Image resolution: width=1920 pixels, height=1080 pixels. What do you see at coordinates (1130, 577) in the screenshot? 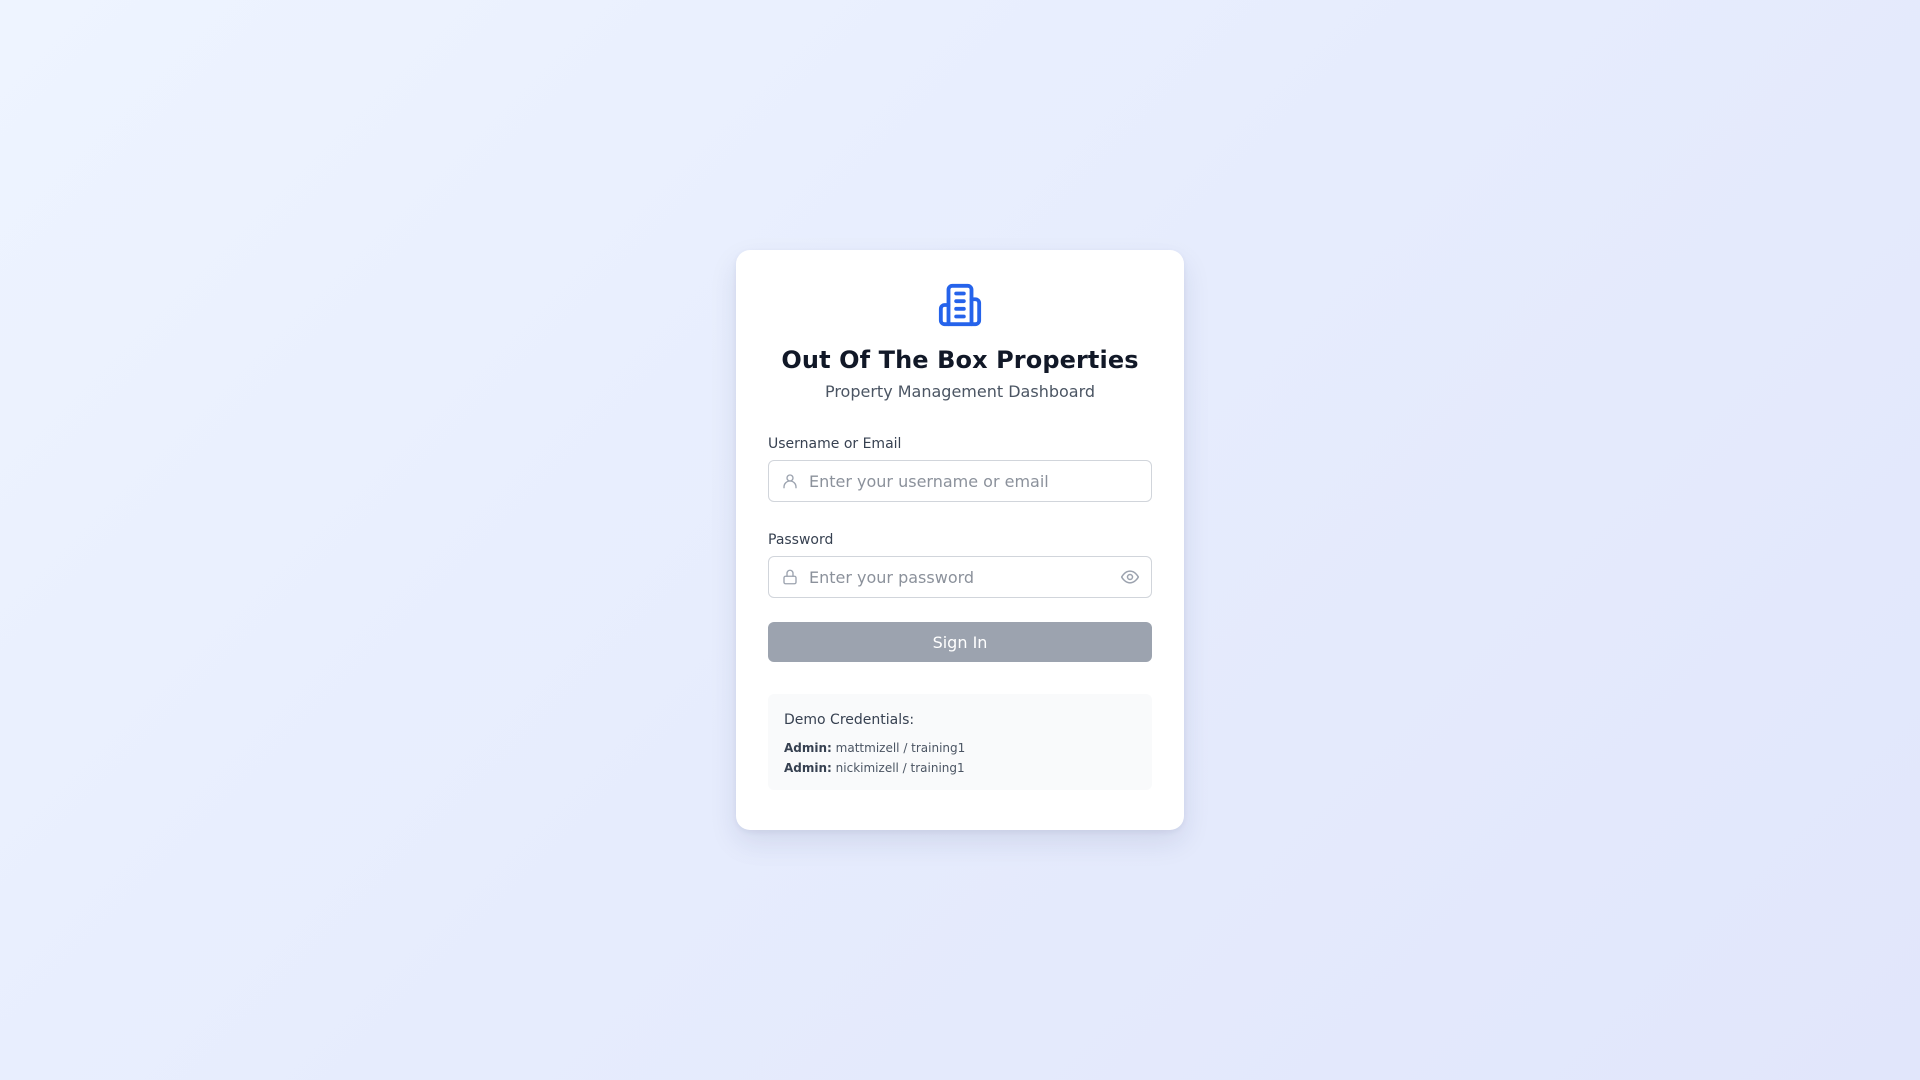
I see `eye-icon` at bounding box center [1130, 577].